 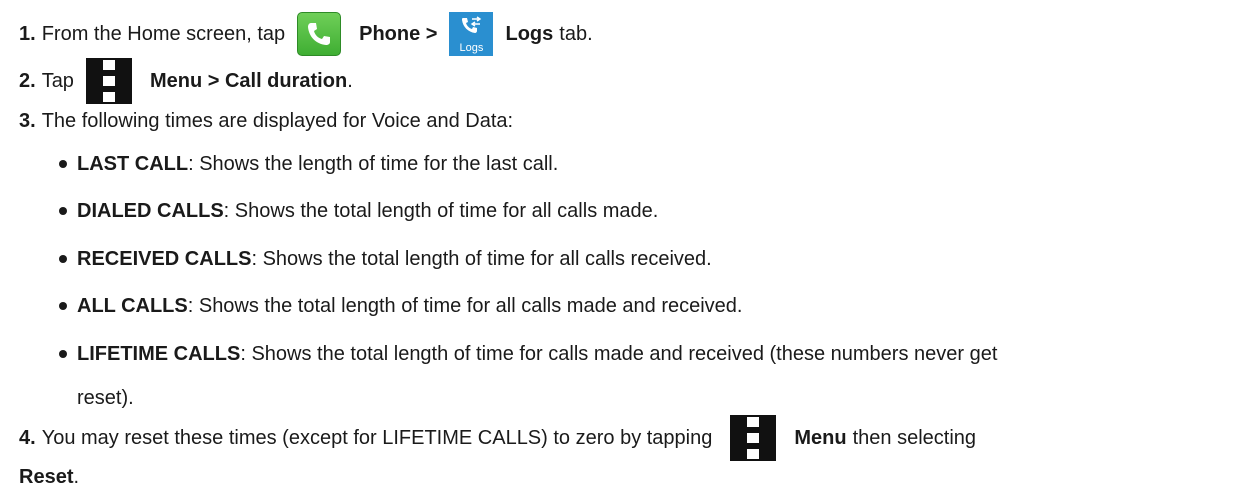 I want to click on bullet-term: DIALED CALLS, so click(x=150, y=210).